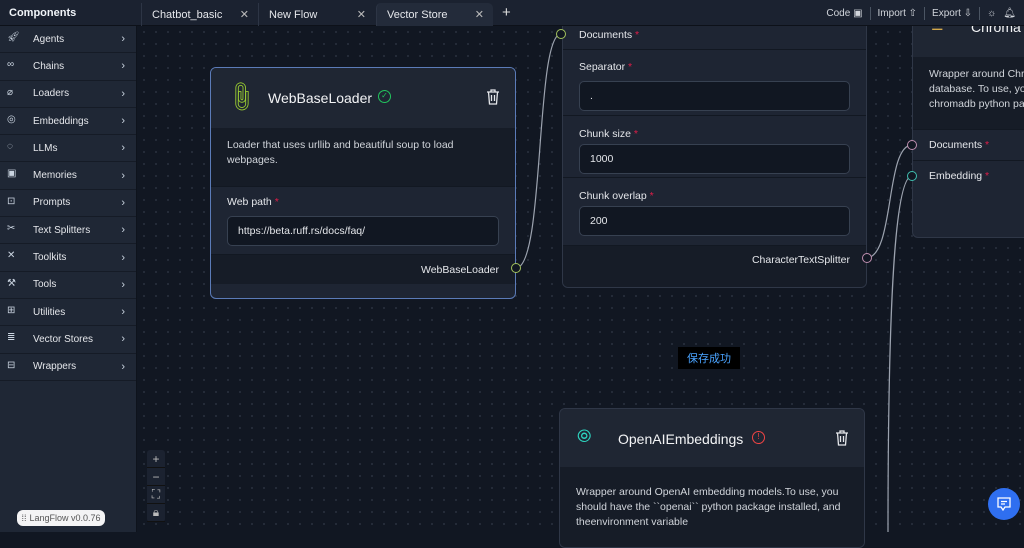 This screenshot has height=548, width=1024. Describe the element at coordinates (11, 119) in the screenshot. I see `fingerprint-icon: ◎` at that location.